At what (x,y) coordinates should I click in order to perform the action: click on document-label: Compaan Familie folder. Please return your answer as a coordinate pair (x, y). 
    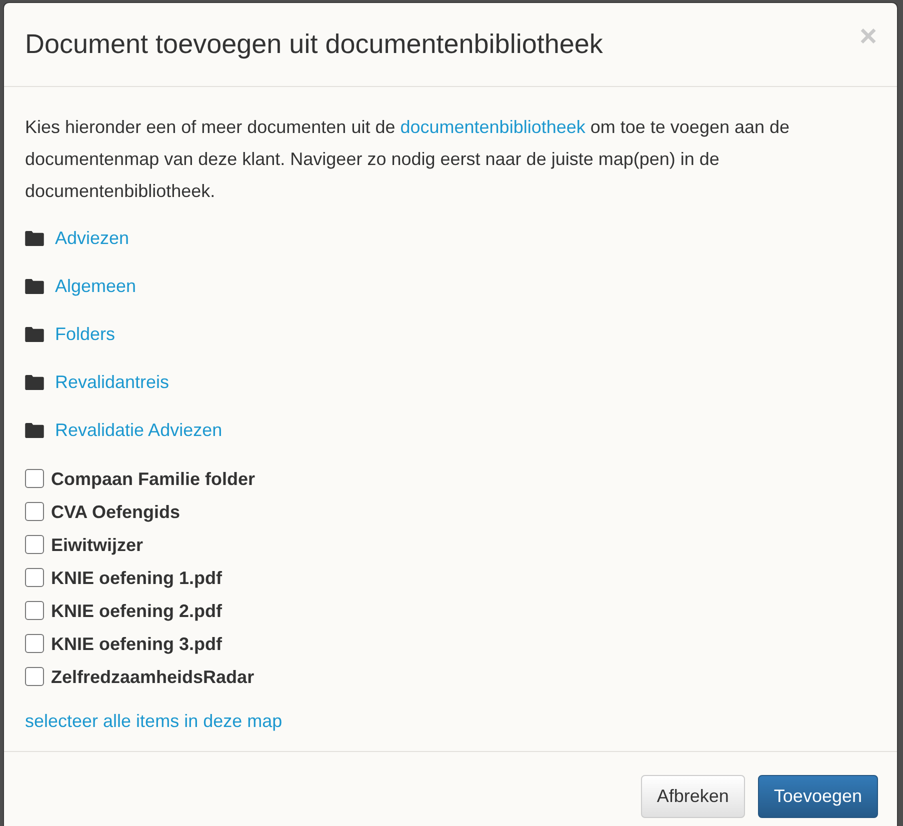
    Looking at the image, I should click on (153, 479).